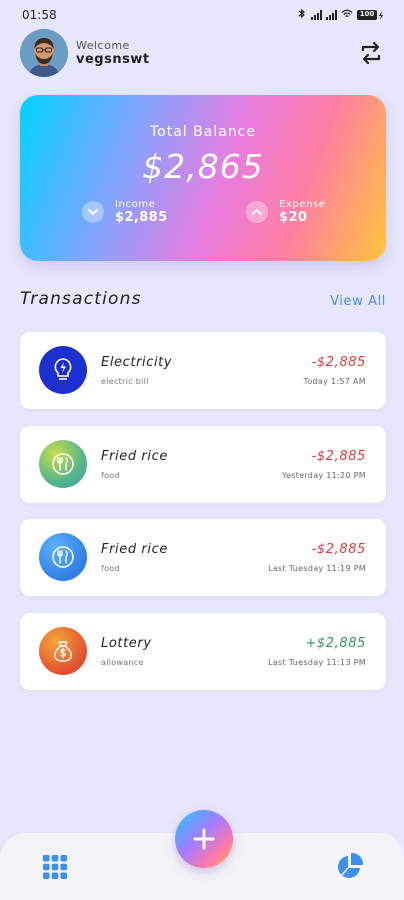  I want to click on grid-icon, so click(55, 867).